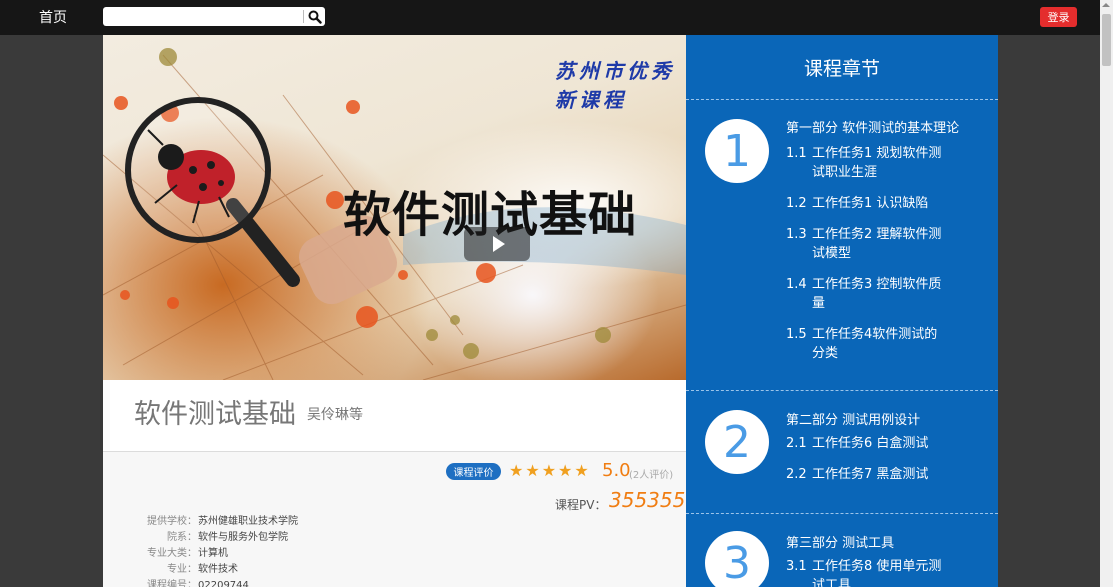 This screenshot has height=587, width=1113. What do you see at coordinates (335, 414) in the screenshot?
I see `course-teacher: 吴伶琳等` at bounding box center [335, 414].